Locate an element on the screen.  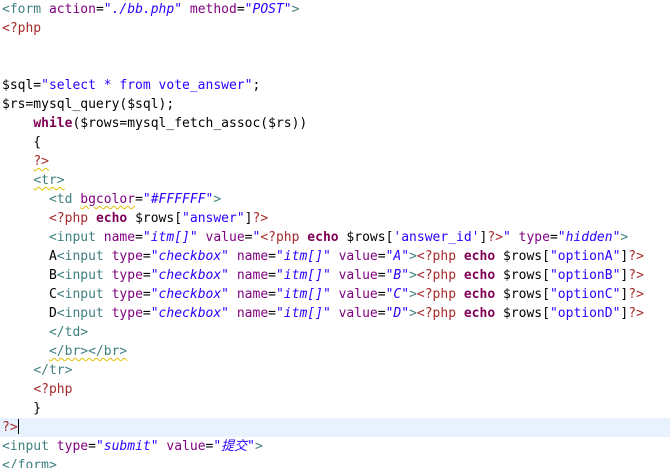
code-token: bgcolor is located at coordinates (108, 199).